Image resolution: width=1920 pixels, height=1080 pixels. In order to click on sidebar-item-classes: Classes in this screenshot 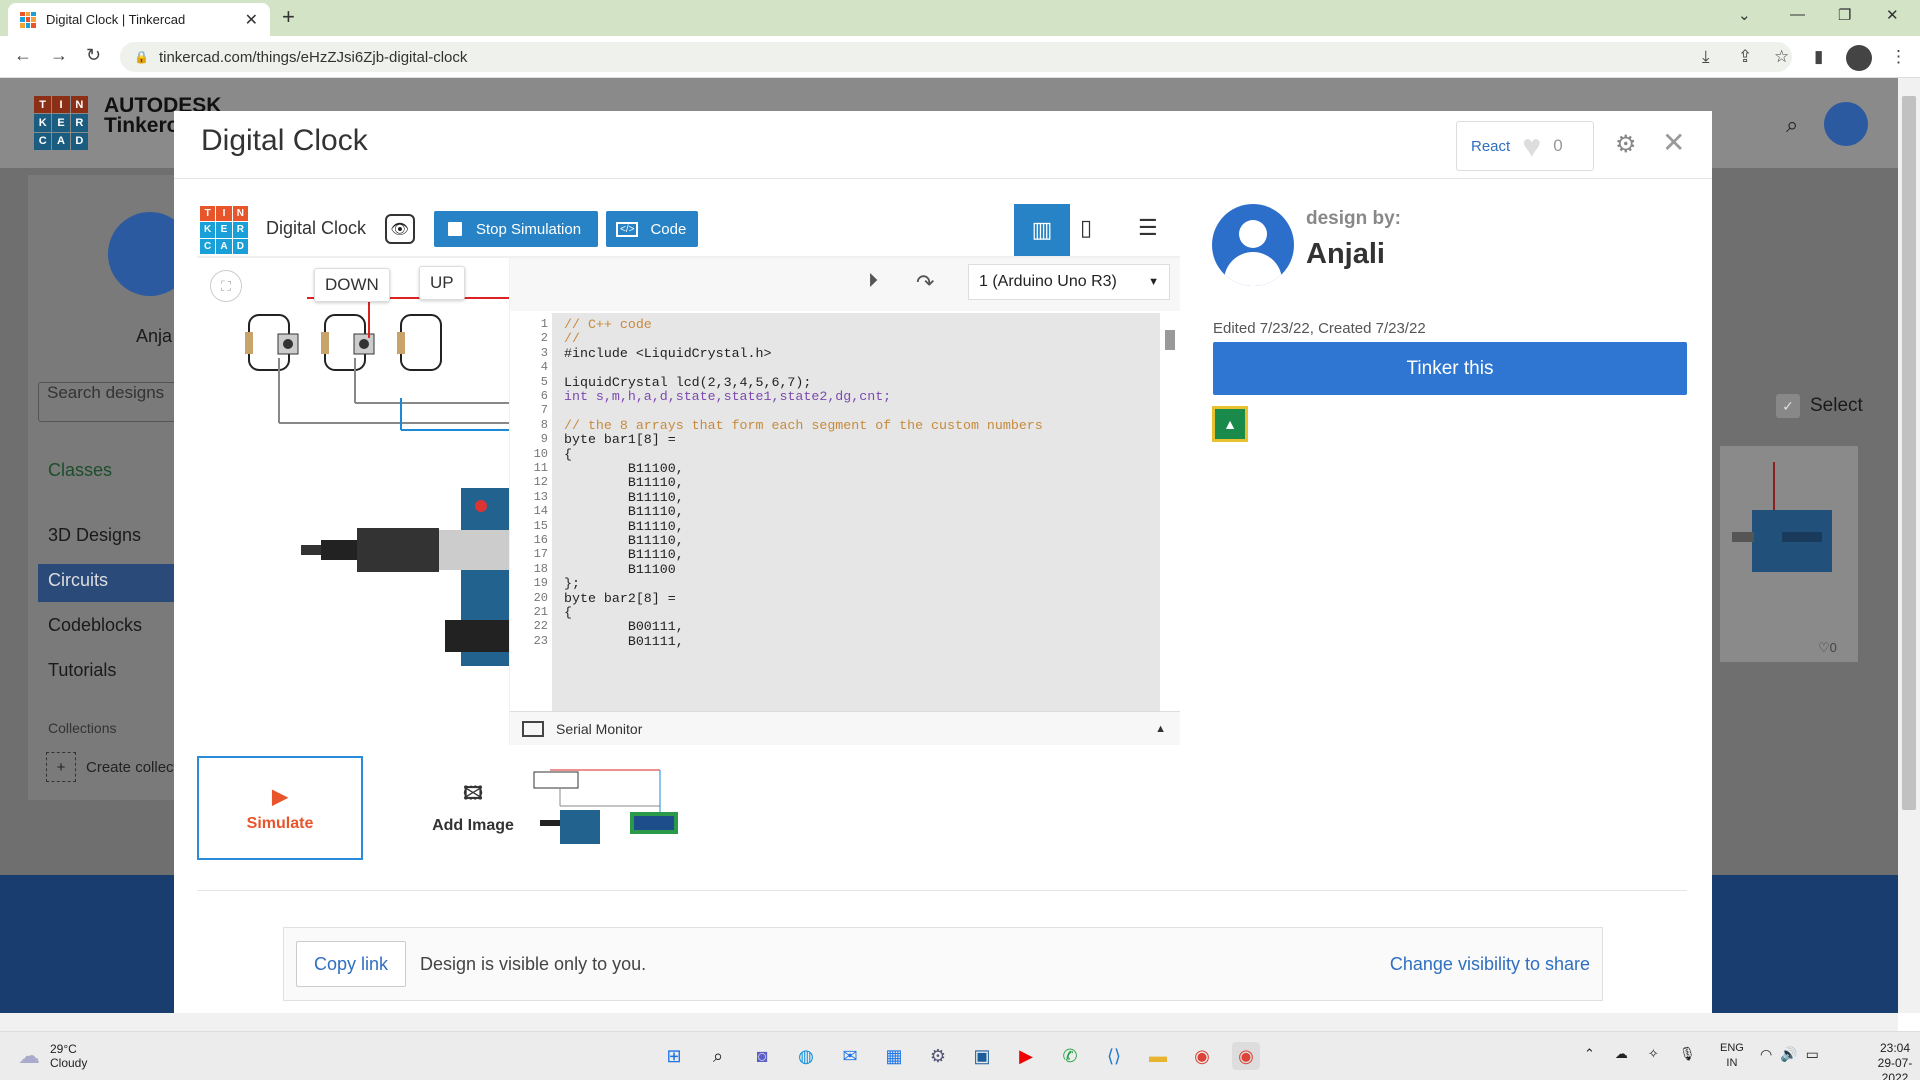, I will do `click(80, 470)`.